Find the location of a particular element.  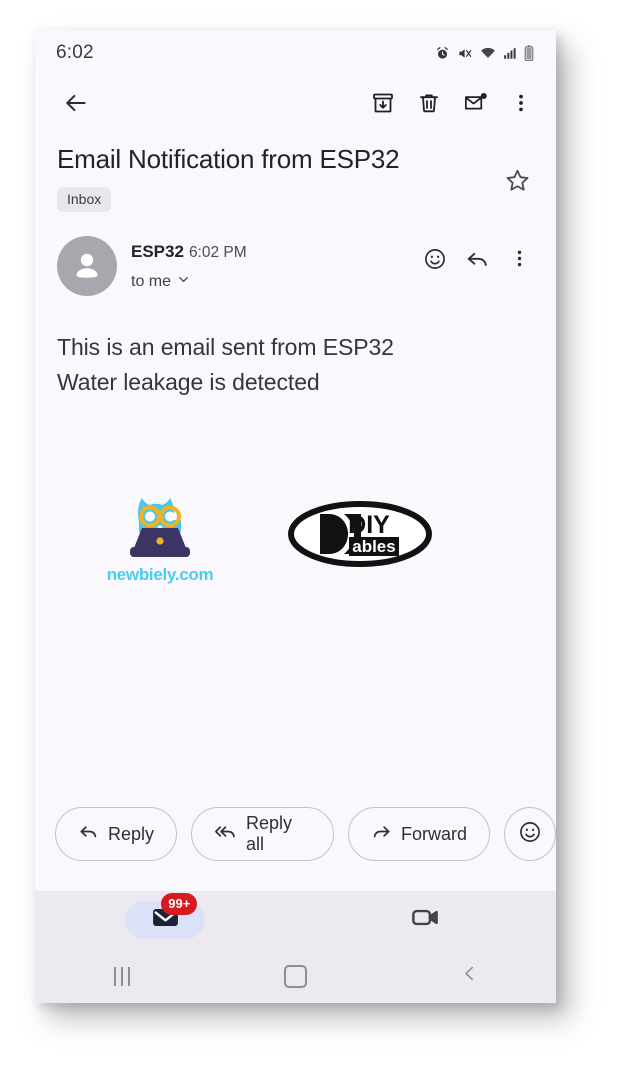

sent-time: 6:02 PM is located at coordinates (217, 252).